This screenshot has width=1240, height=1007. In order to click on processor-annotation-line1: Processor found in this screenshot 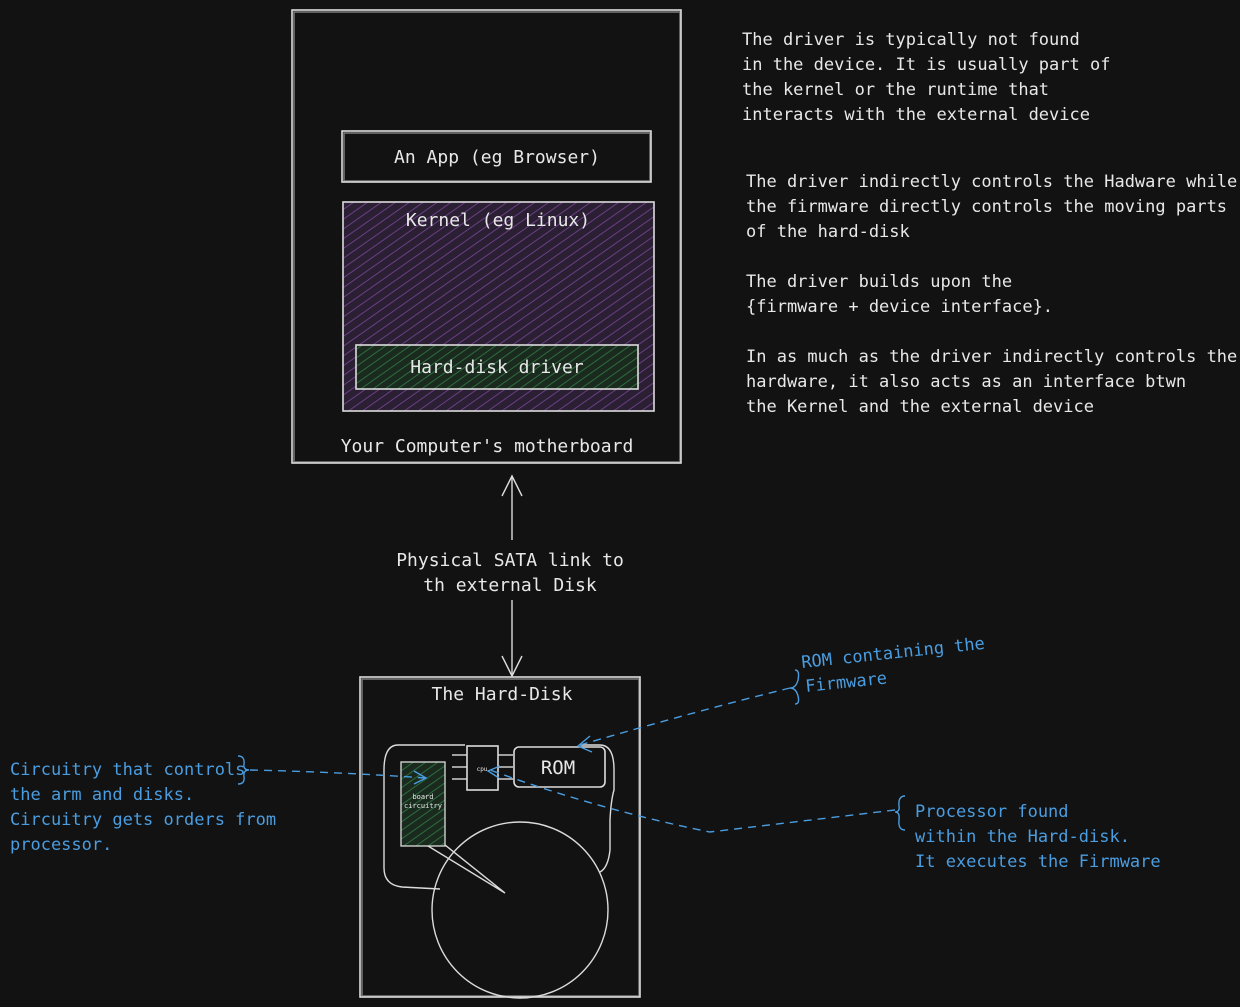, I will do `click(992, 812)`.